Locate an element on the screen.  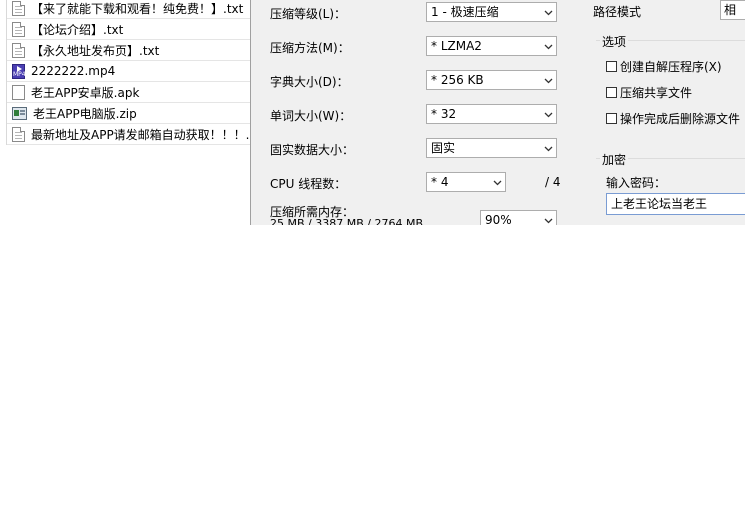
apk-file-icon is located at coordinates (18, 92).